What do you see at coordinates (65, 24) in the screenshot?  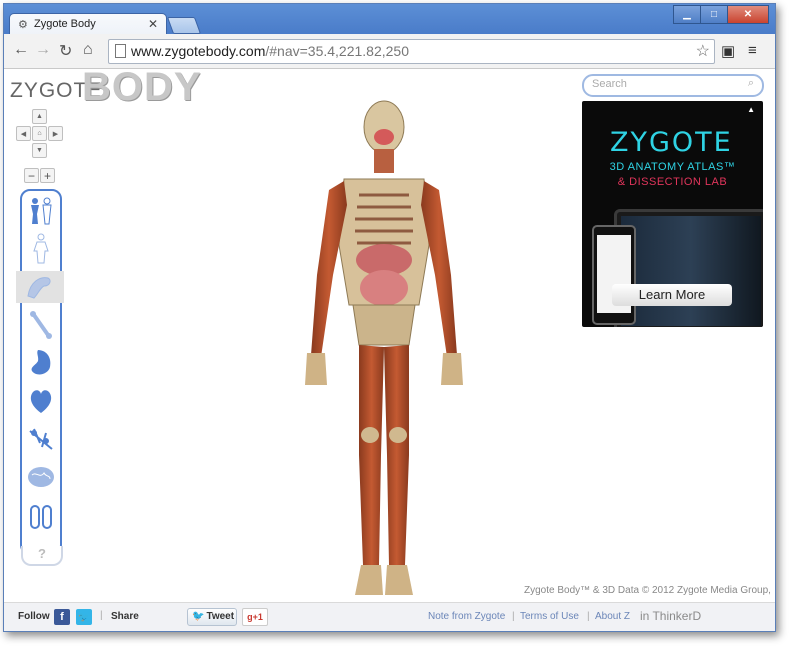 I see `tab-title: Zygote Body` at bounding box center [65, 24].